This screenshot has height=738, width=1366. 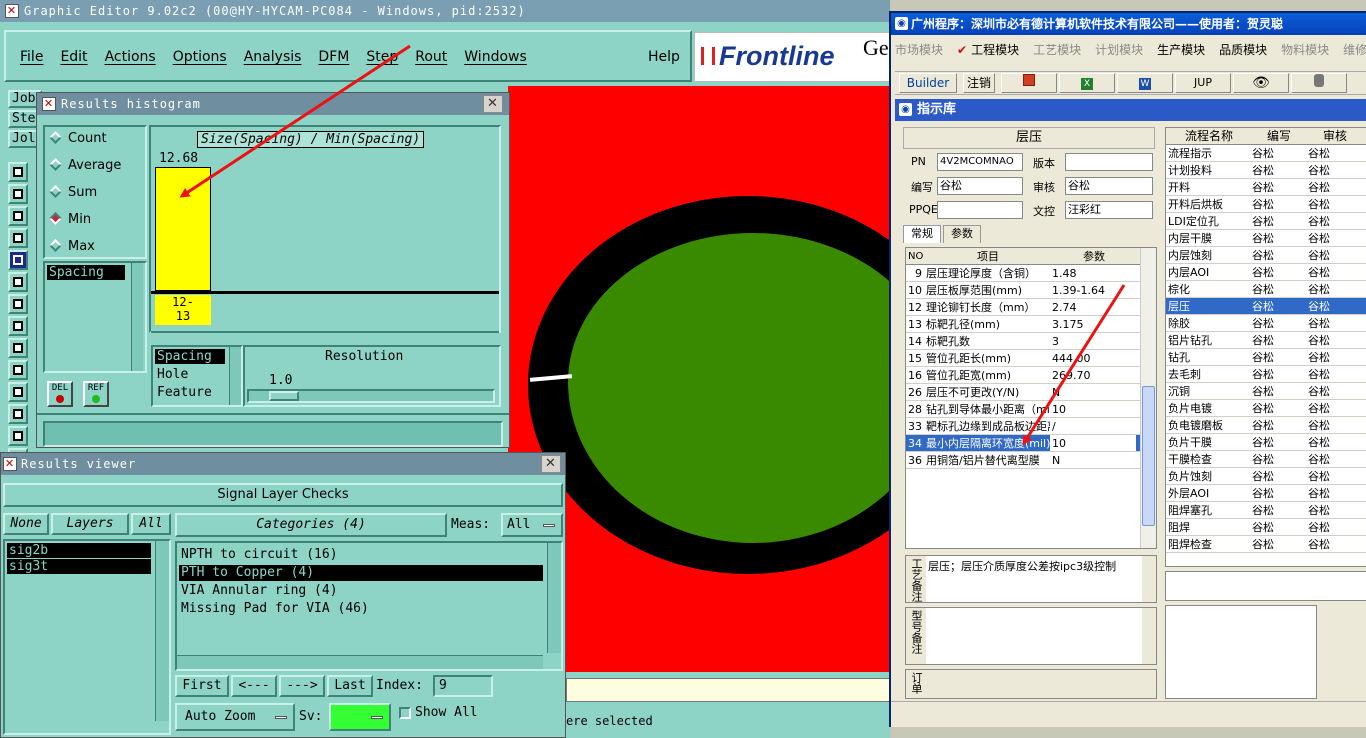 What do you see at coordinates (1266, 493) in the screenshot?
I see `flow-row: 外层AOI 谷松 谷松` at bounding box center [1266, 493].